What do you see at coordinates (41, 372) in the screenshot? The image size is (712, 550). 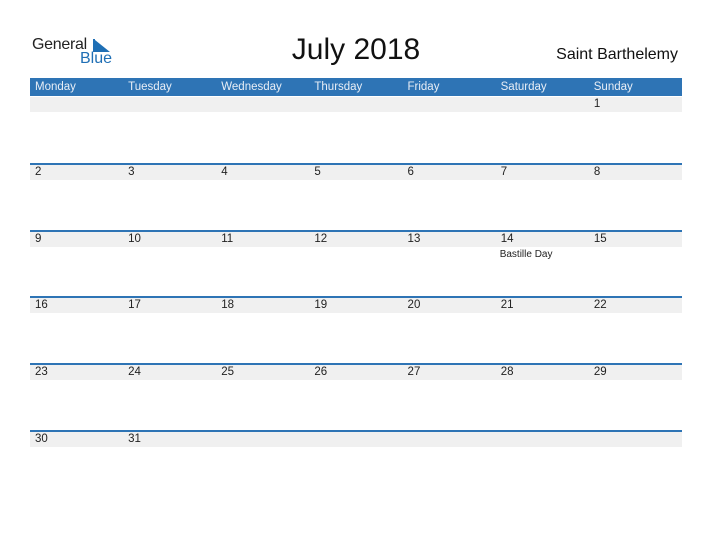 I see `day-number: 23` at bounding box center [41, 372].